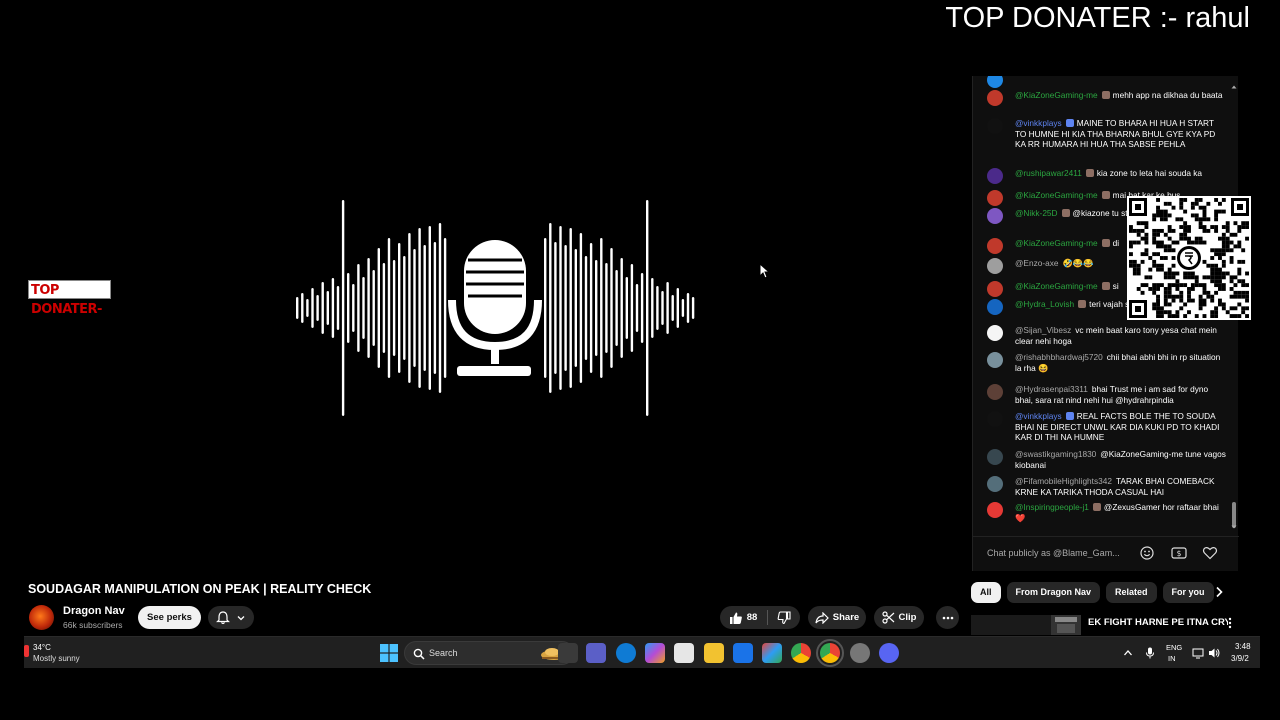  What do you see at coordinates (1053, 592) in the screenshot?
I see `tab-from-dragon-nav: From Dragon Nav` at bounding box center [1053, 592].